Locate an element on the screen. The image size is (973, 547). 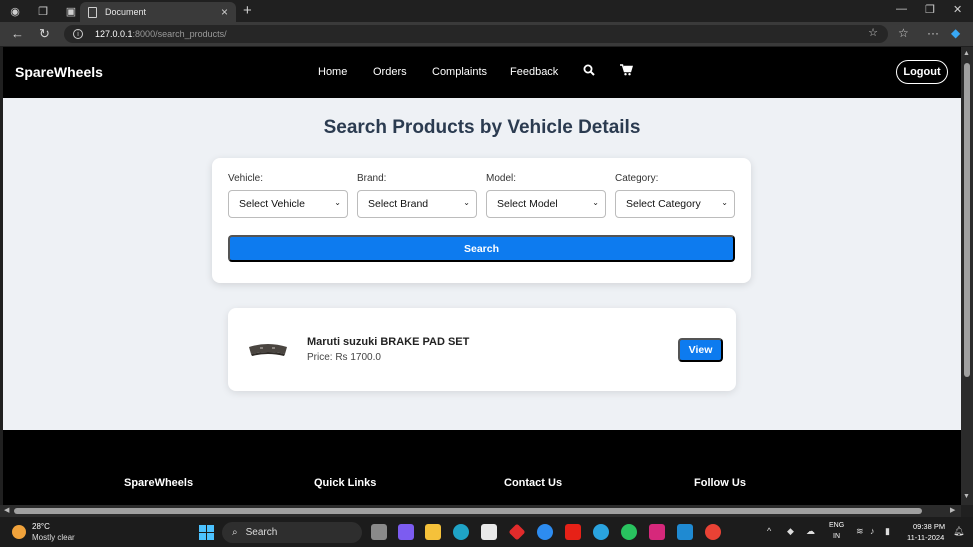
vertical-scrollbar: ▲ ▼ is located at coordinates (967, 276).